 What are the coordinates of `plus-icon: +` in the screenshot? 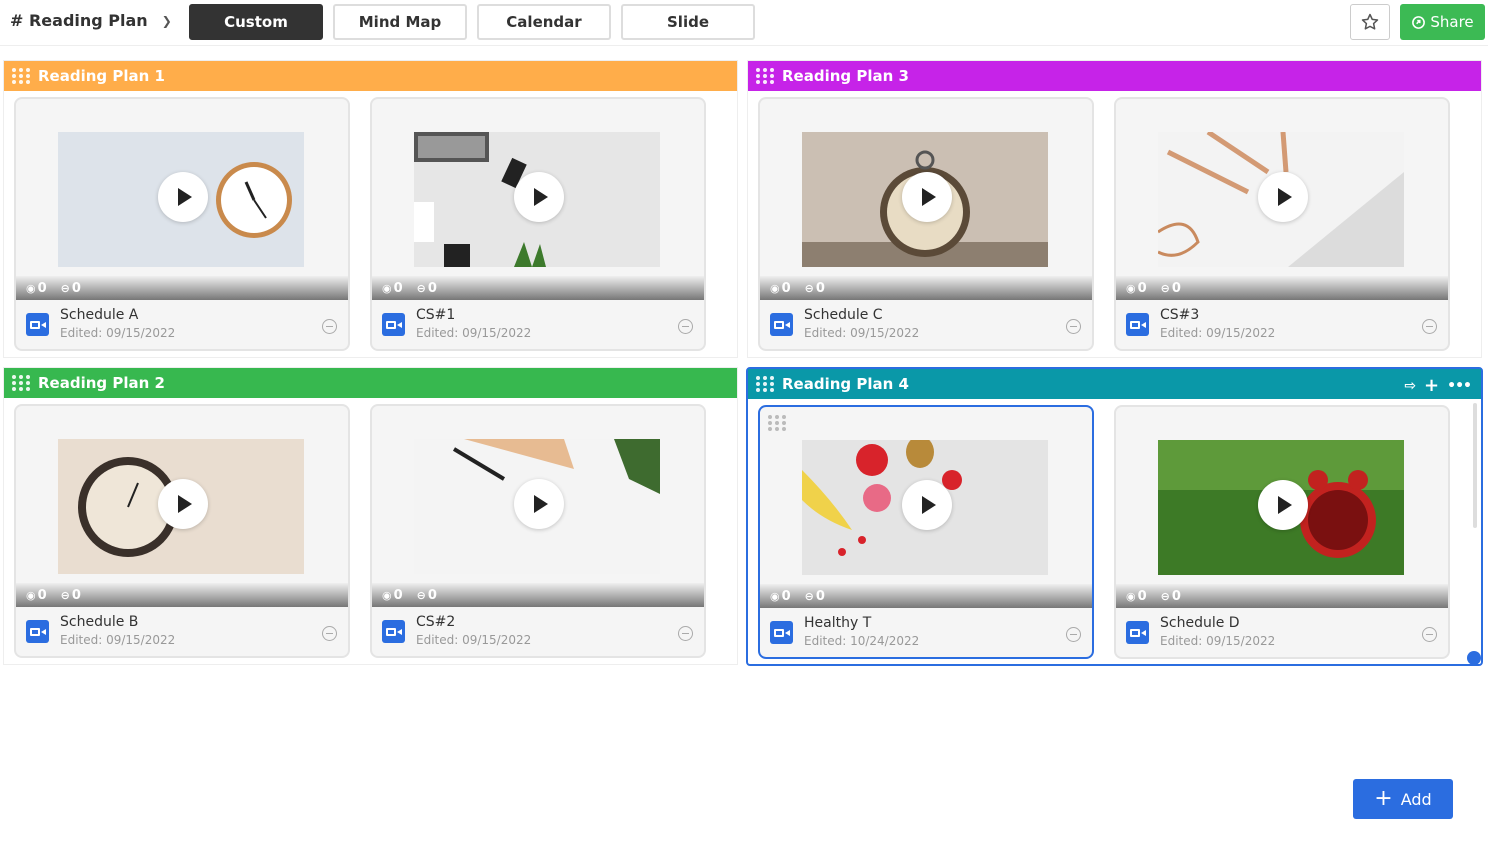 It's located at (1383, 798).